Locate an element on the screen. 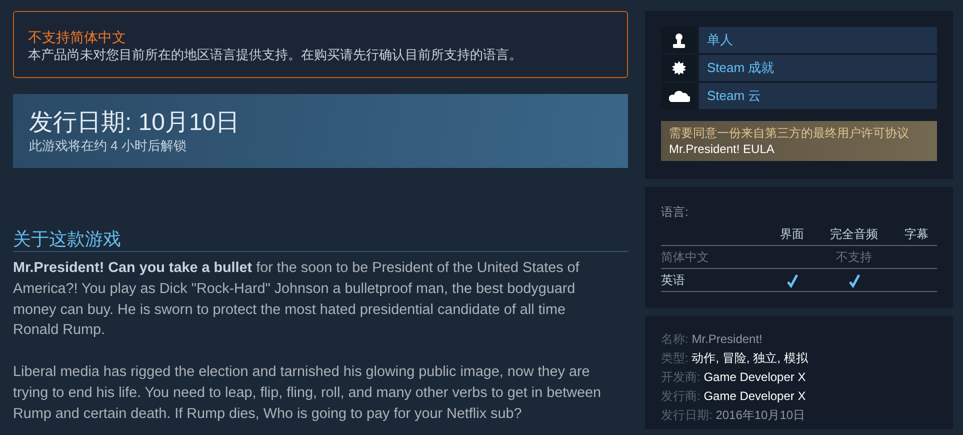 Image resolution: width=963 pixels, height=435 pixels. notice-text: 本产品尚未对您目前所在的地区语言提供支持。在购买请先行确认目前所支持的语言。 is located at coordinates (275, 55).